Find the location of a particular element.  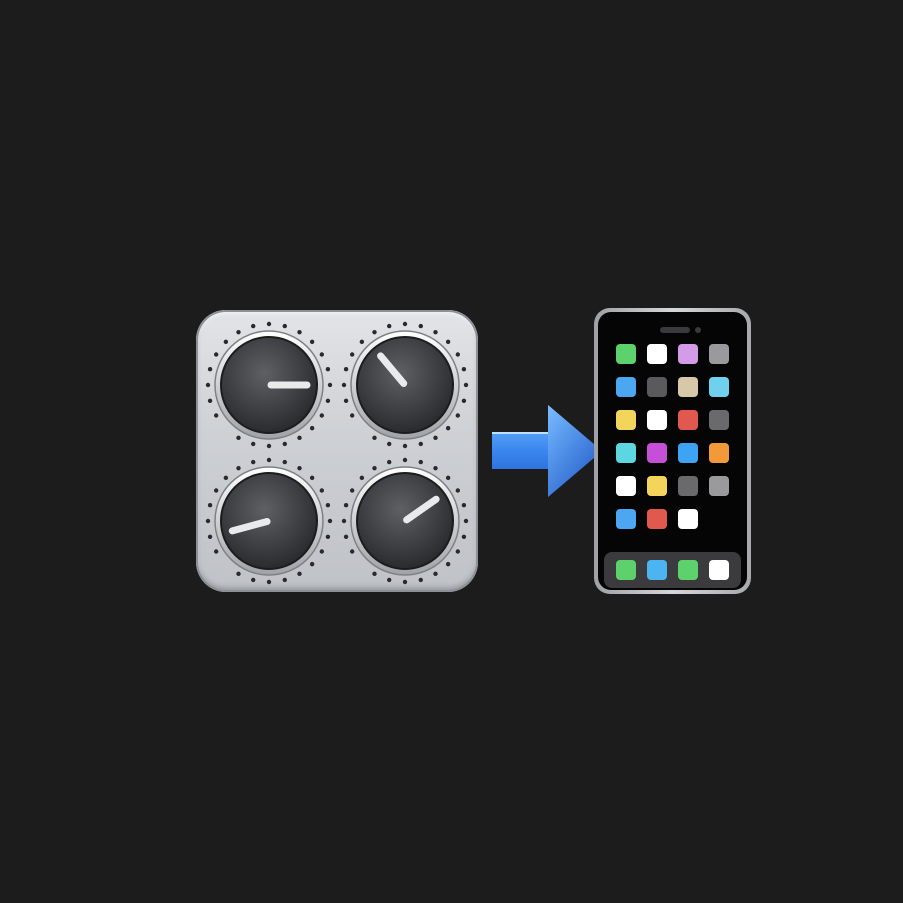

mobile-phone-icon is located at coordinates (672, 451).